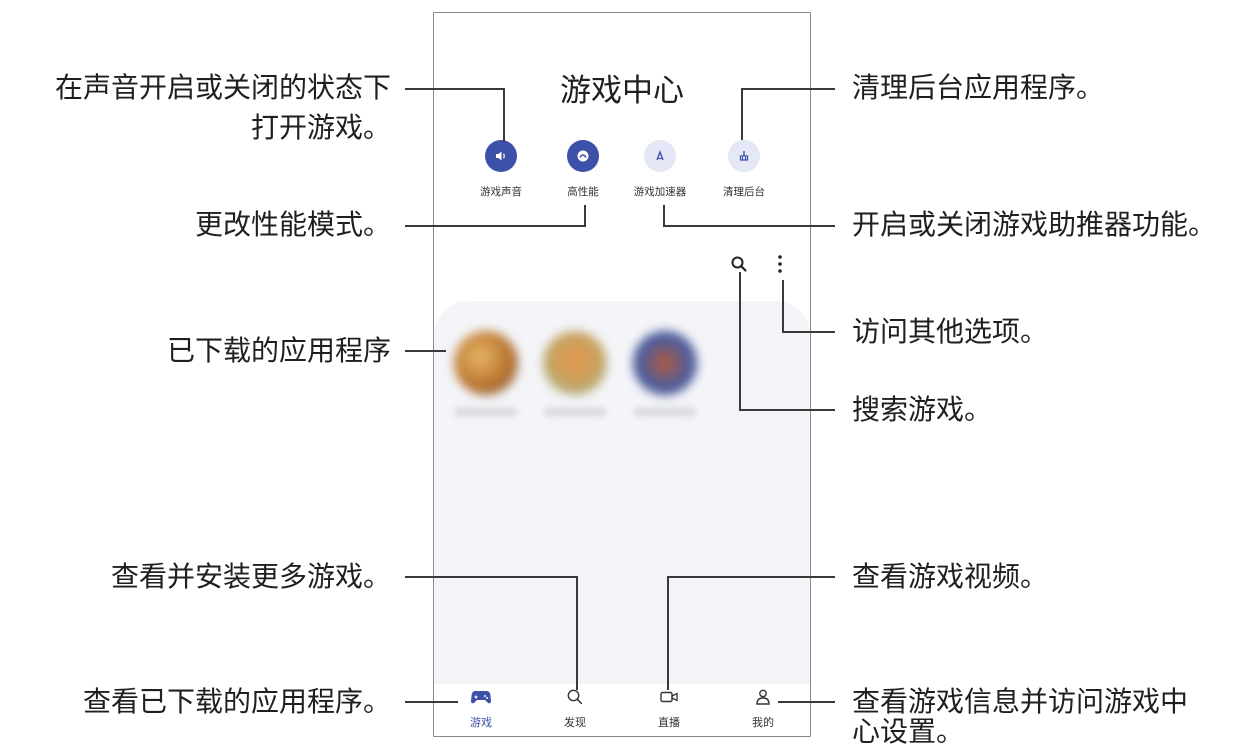 This screenshot has width=1253, height=752. I want to click on callout-sound-line2: 打开游戏。, so click(320, 127).